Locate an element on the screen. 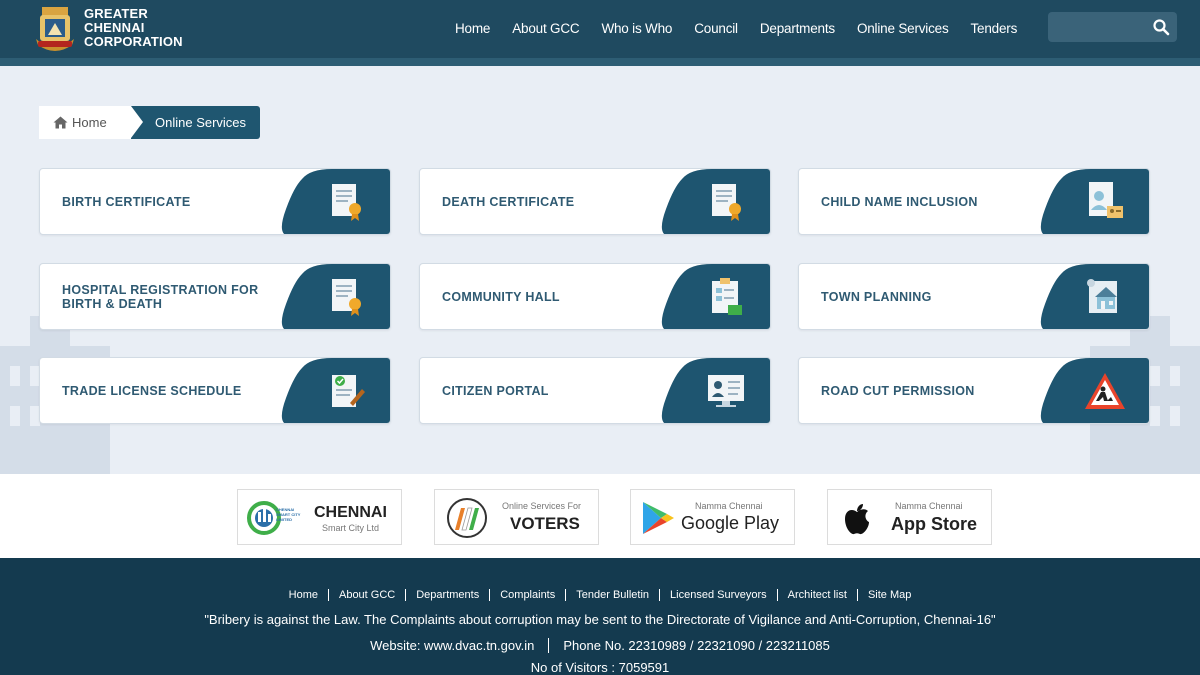 The image size is (1200, 675). voters-subtitle: Online Services For is located at coordinates (542, 506).